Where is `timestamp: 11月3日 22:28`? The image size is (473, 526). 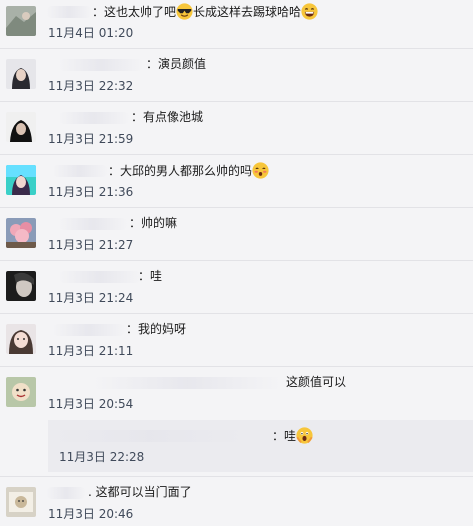 timestamp: 11月3日 22:28 is located at coordinates (102, 457).